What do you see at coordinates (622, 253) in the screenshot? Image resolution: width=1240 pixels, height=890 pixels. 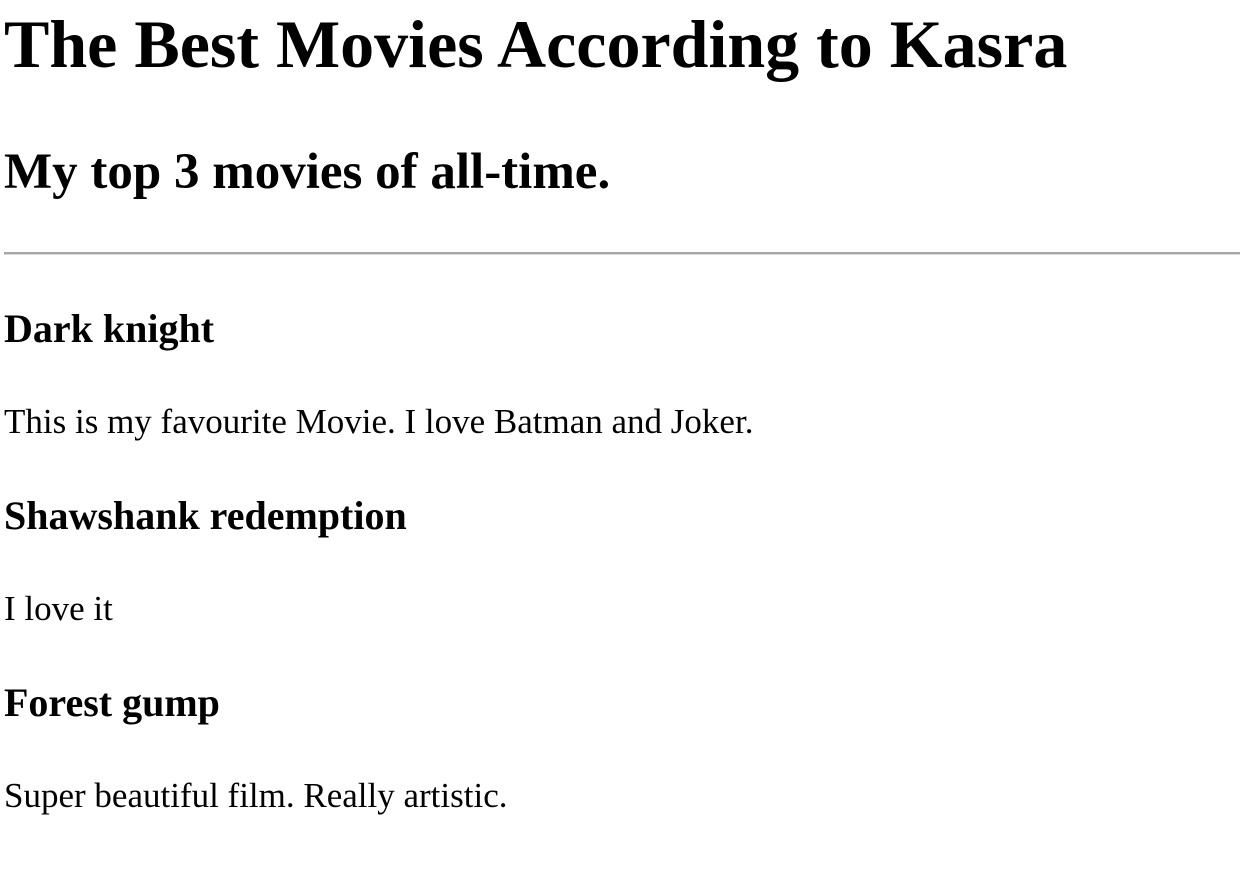 I see `horizontal-rule` at bounding box center [622, 253].